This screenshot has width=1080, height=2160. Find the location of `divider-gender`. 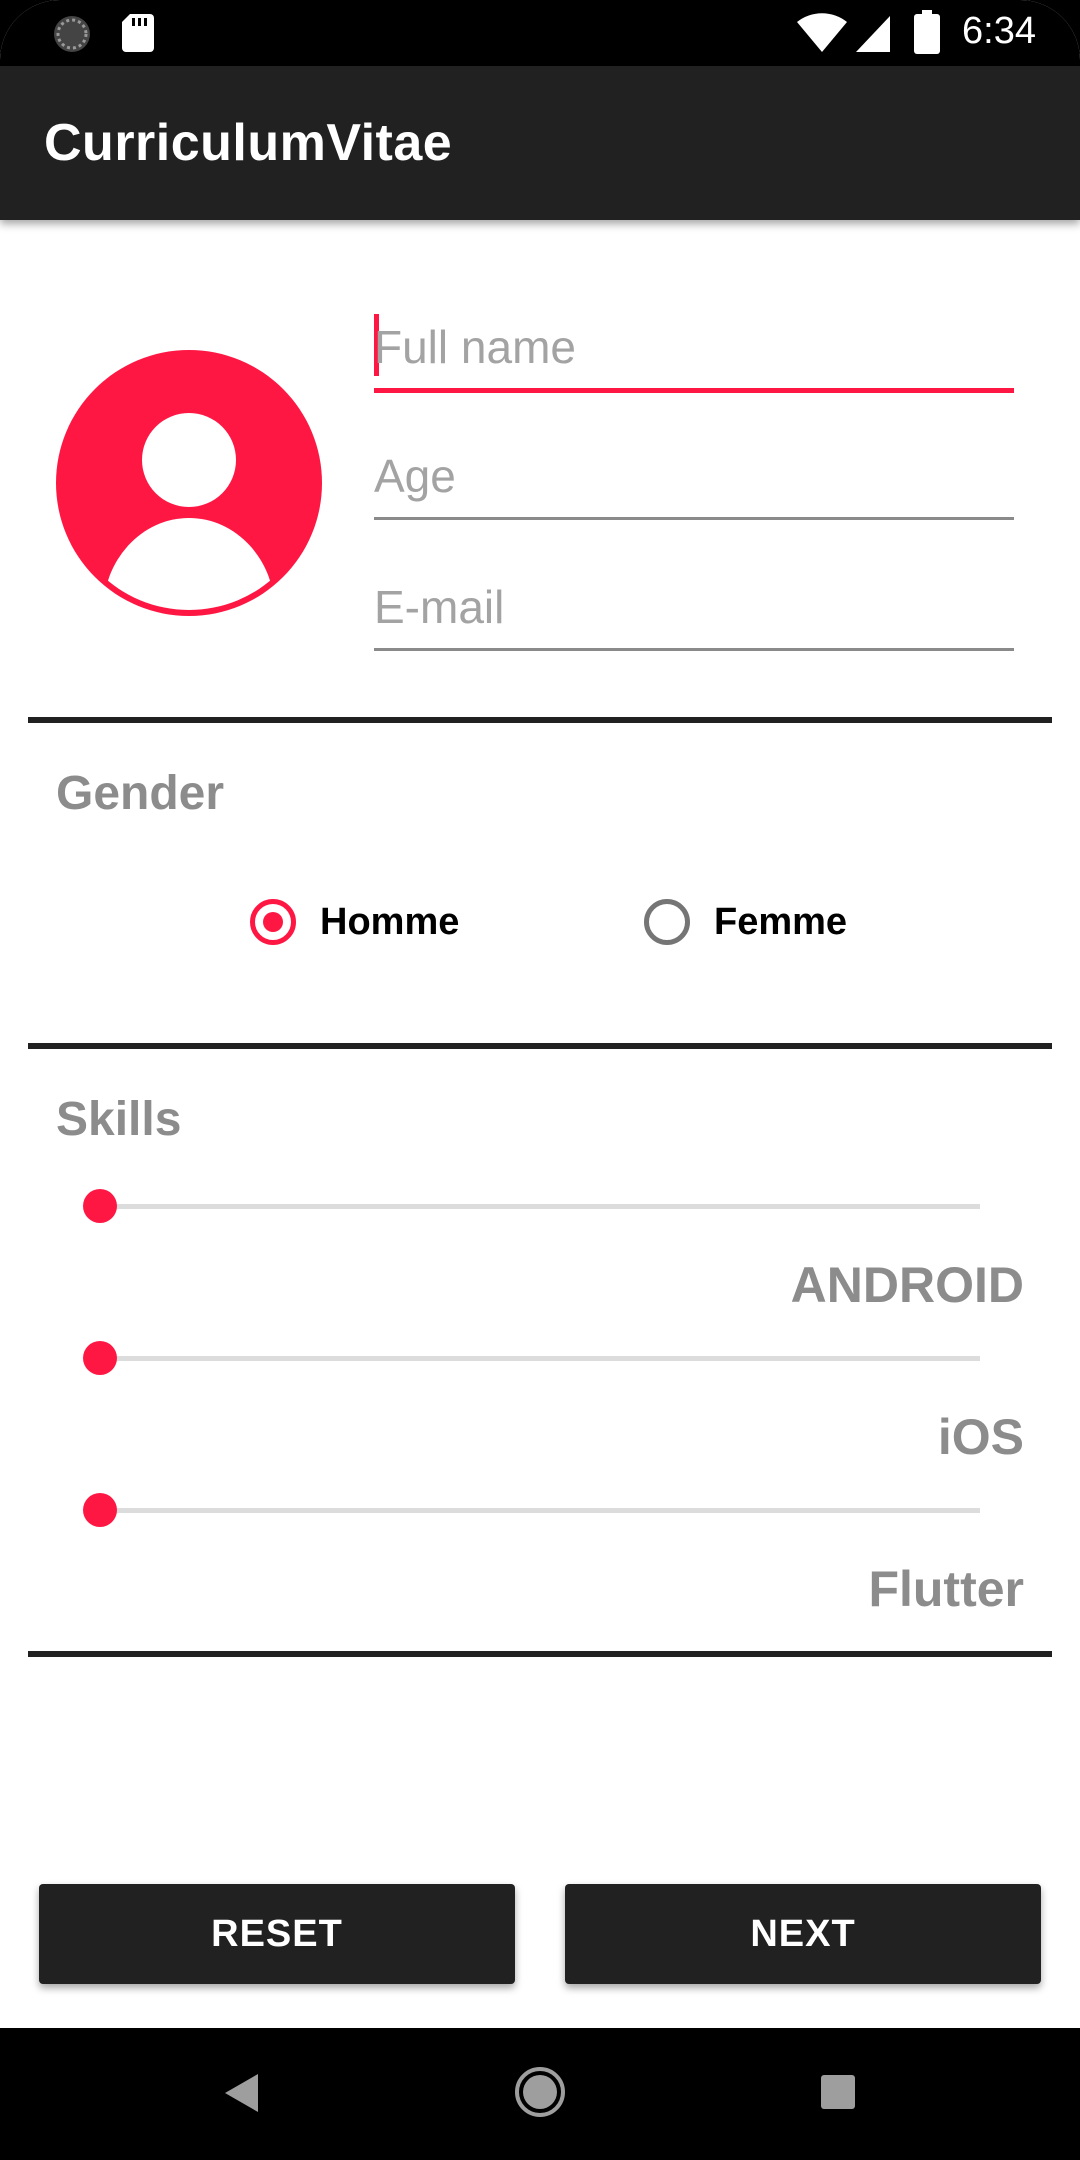

divider-gender is located at coordinates (540, 1046).